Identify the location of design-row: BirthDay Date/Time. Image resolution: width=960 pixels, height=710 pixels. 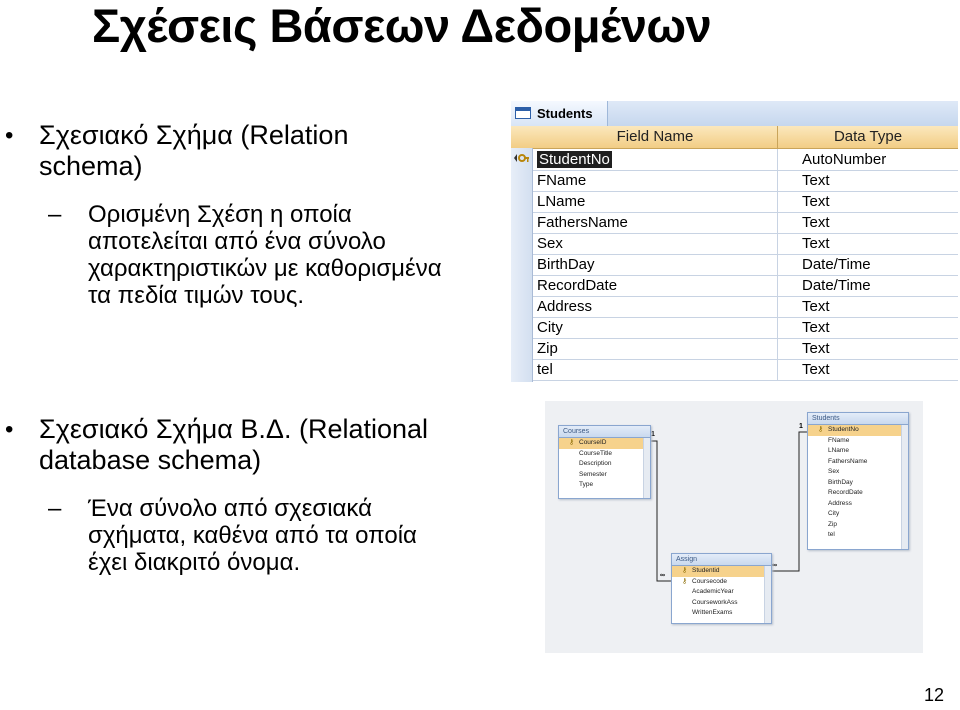
(745, 265).